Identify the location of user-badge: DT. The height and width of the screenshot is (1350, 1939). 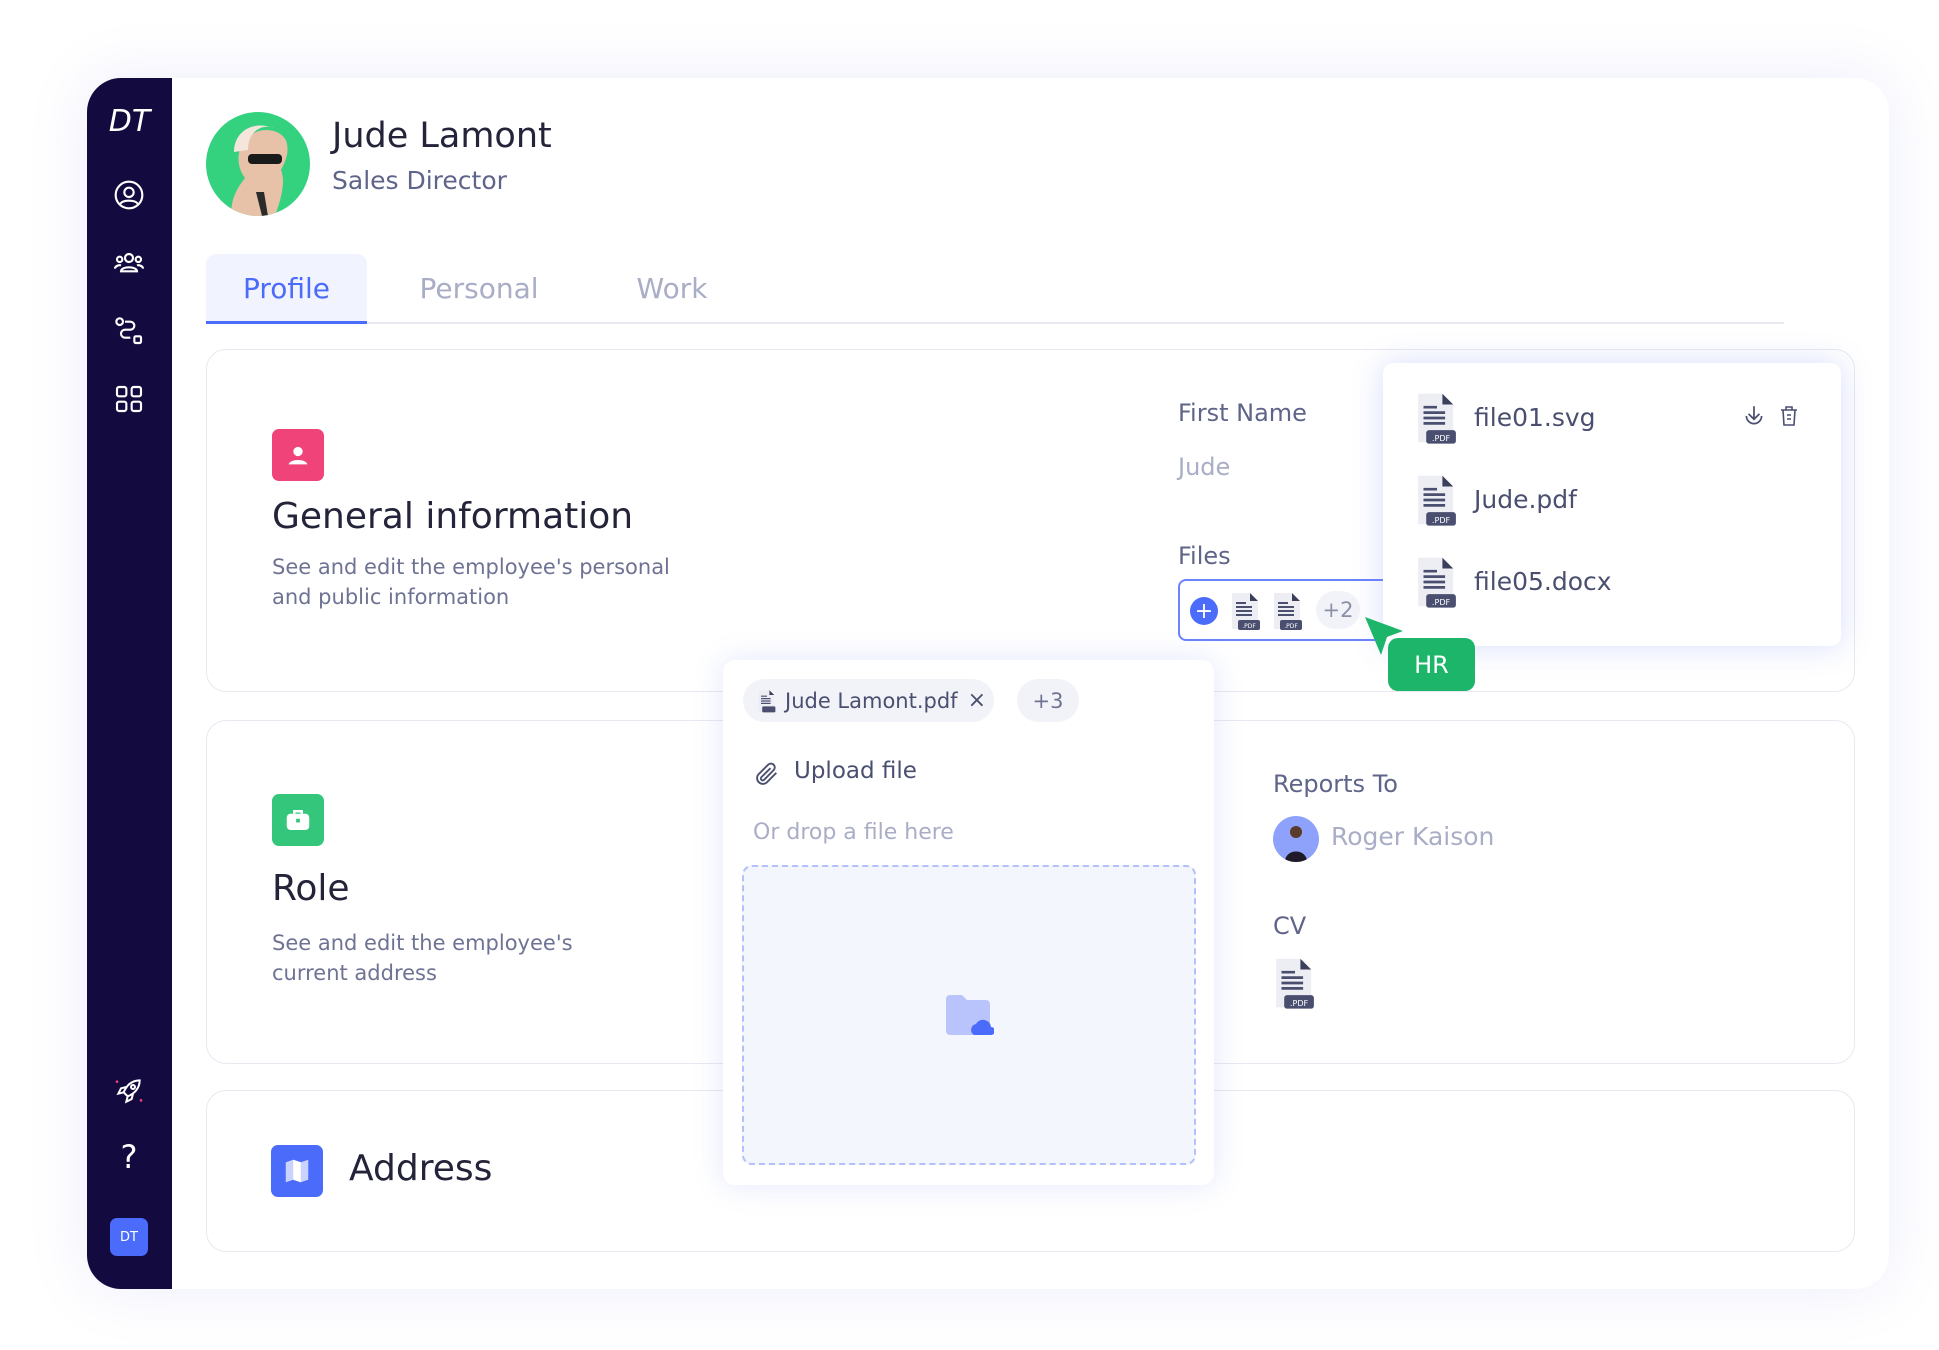
(129, 1237).